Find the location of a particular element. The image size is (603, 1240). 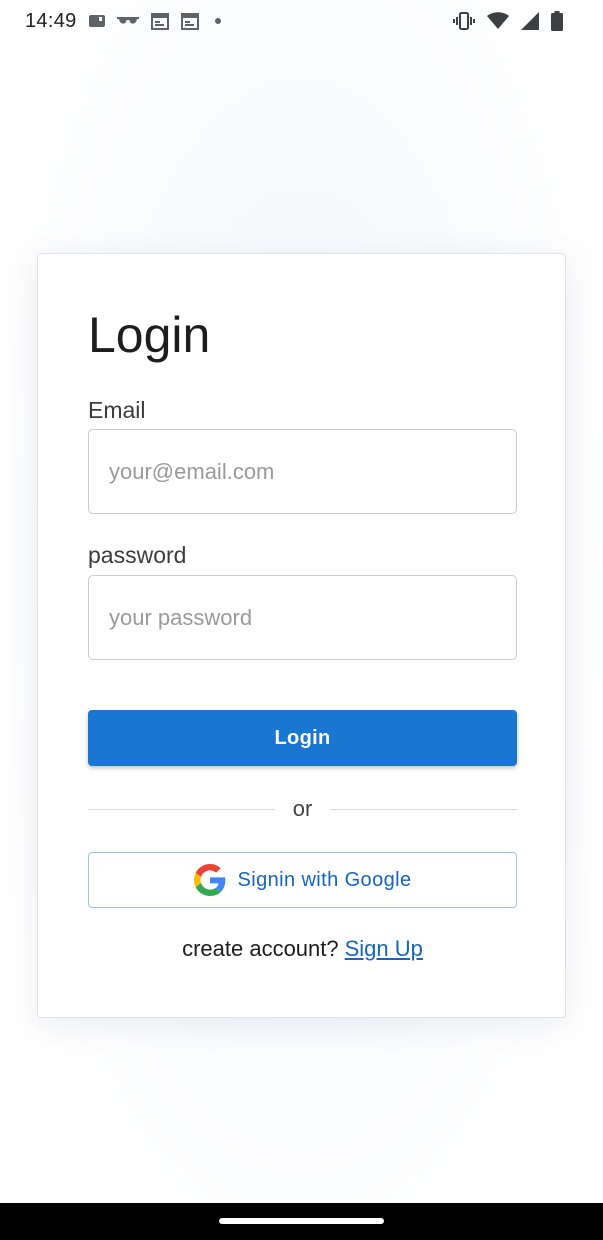

status-bar: 14:49 is located at coordinates (301, 21).